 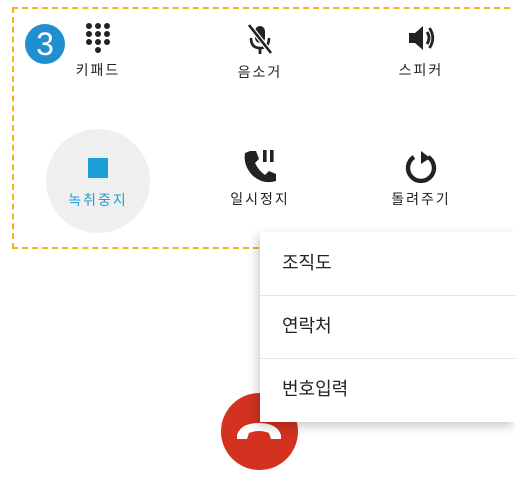 What do you see at coordinates (98, 201) in the screenshot?
I see `stop-recording-label: 녹취중지` at bounding box center [98, 201].